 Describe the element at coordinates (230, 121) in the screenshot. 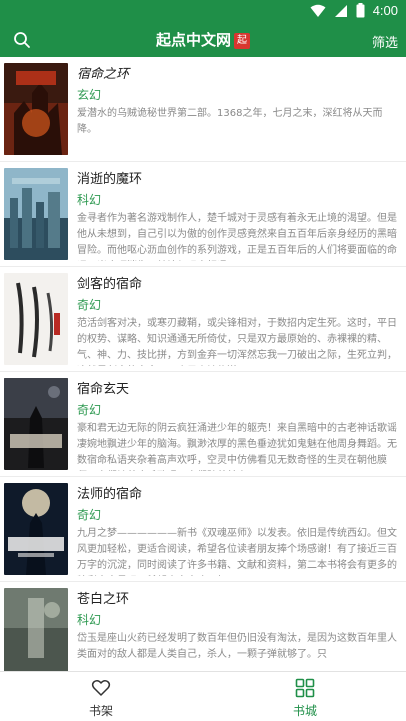

I see `book-description: 爱潜水的乌贼诡秘世界第二部。1368之年，七月之末，深红将从天而降。` at that location.